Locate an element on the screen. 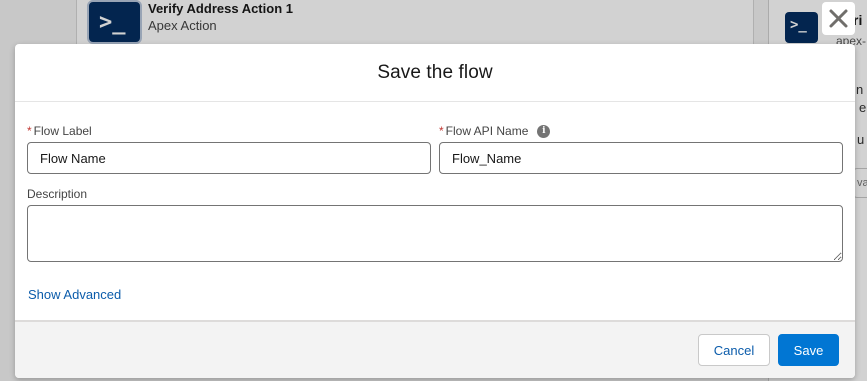  flow-label-field: * Flow Label is located at coordinates (229, 149).